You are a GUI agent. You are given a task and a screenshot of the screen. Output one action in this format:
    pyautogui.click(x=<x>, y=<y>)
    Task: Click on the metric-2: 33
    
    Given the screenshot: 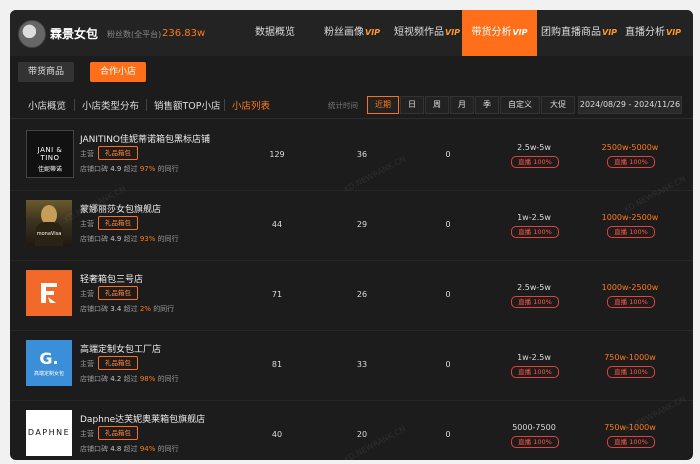 What is the action you would take?
    pyautogui.click(x=362, y=364)
    